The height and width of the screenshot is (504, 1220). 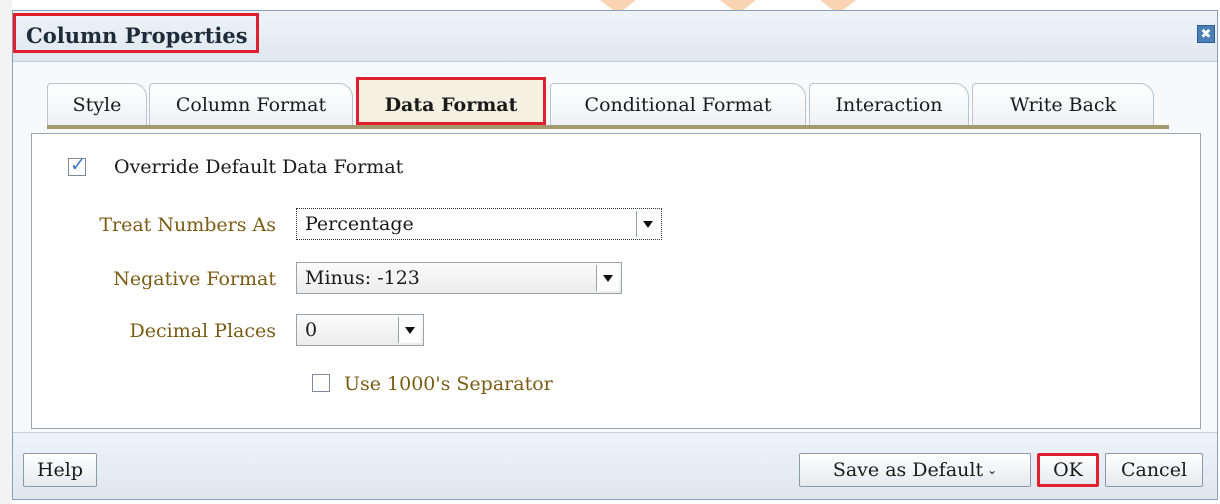 What do you see at coordinates (6, 252) in the screenshot?
I see `background-page-edge` at bounding box center [6, 252].